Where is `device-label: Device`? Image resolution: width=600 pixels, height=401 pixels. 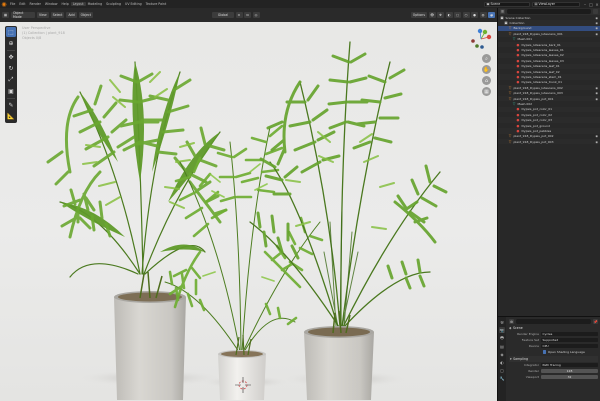
device-label: Device is located at coordinates (533, 346).